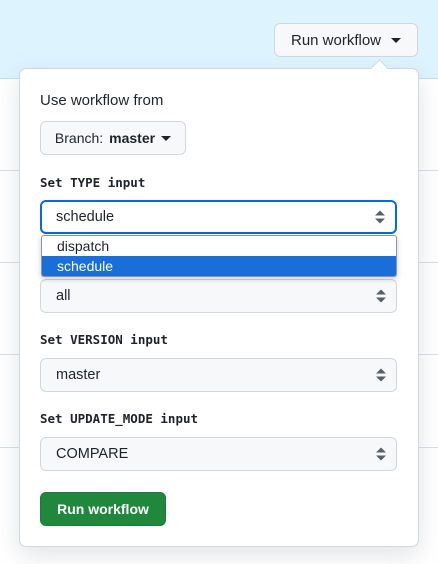  Describe the element at coordinates (219, 246) in the screenshot. I see `dropdown-option-dispatch: dispatch` at that location.